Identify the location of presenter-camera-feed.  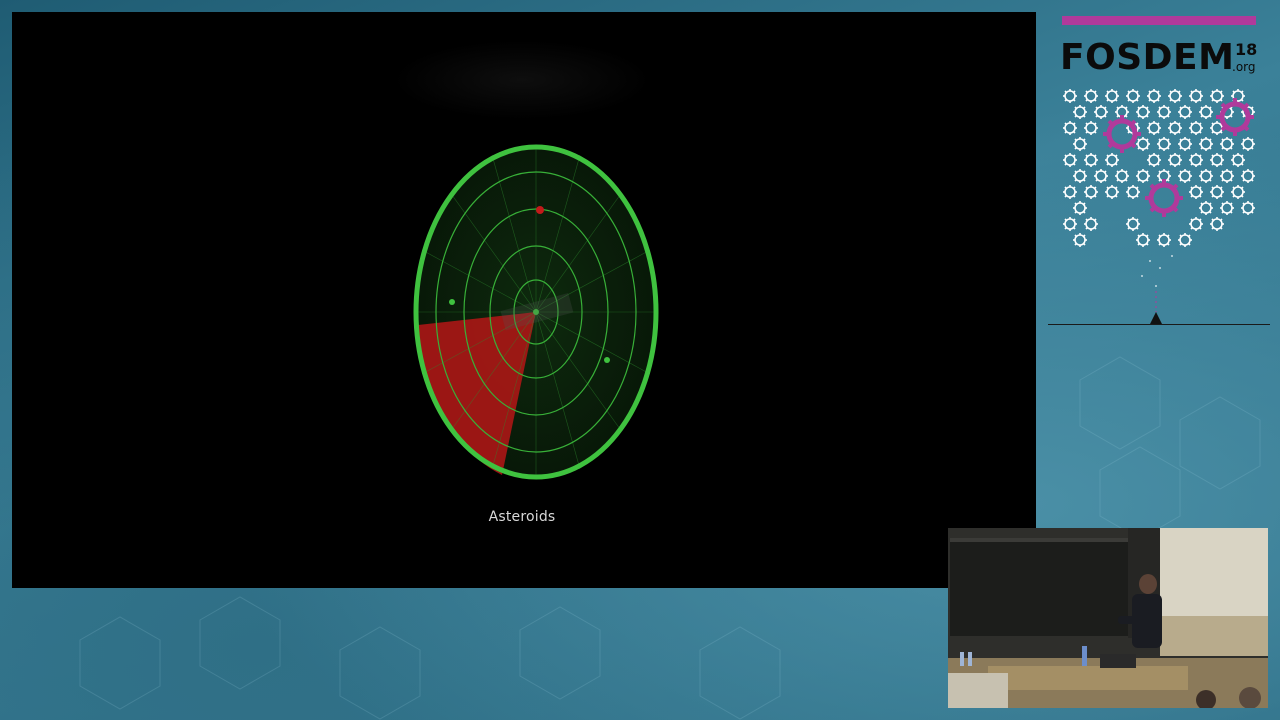
(1108, 618).